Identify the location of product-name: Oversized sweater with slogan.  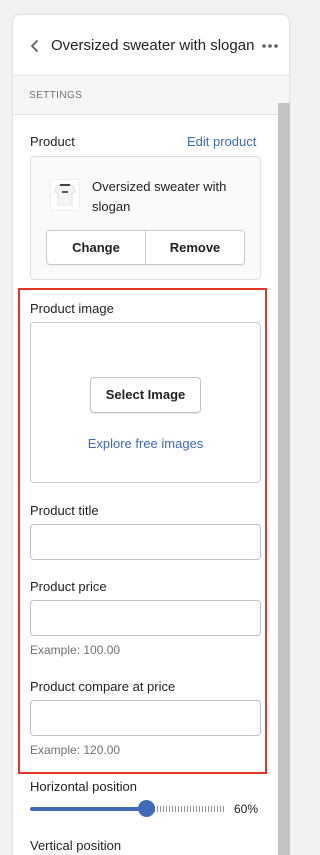
(159, 196).